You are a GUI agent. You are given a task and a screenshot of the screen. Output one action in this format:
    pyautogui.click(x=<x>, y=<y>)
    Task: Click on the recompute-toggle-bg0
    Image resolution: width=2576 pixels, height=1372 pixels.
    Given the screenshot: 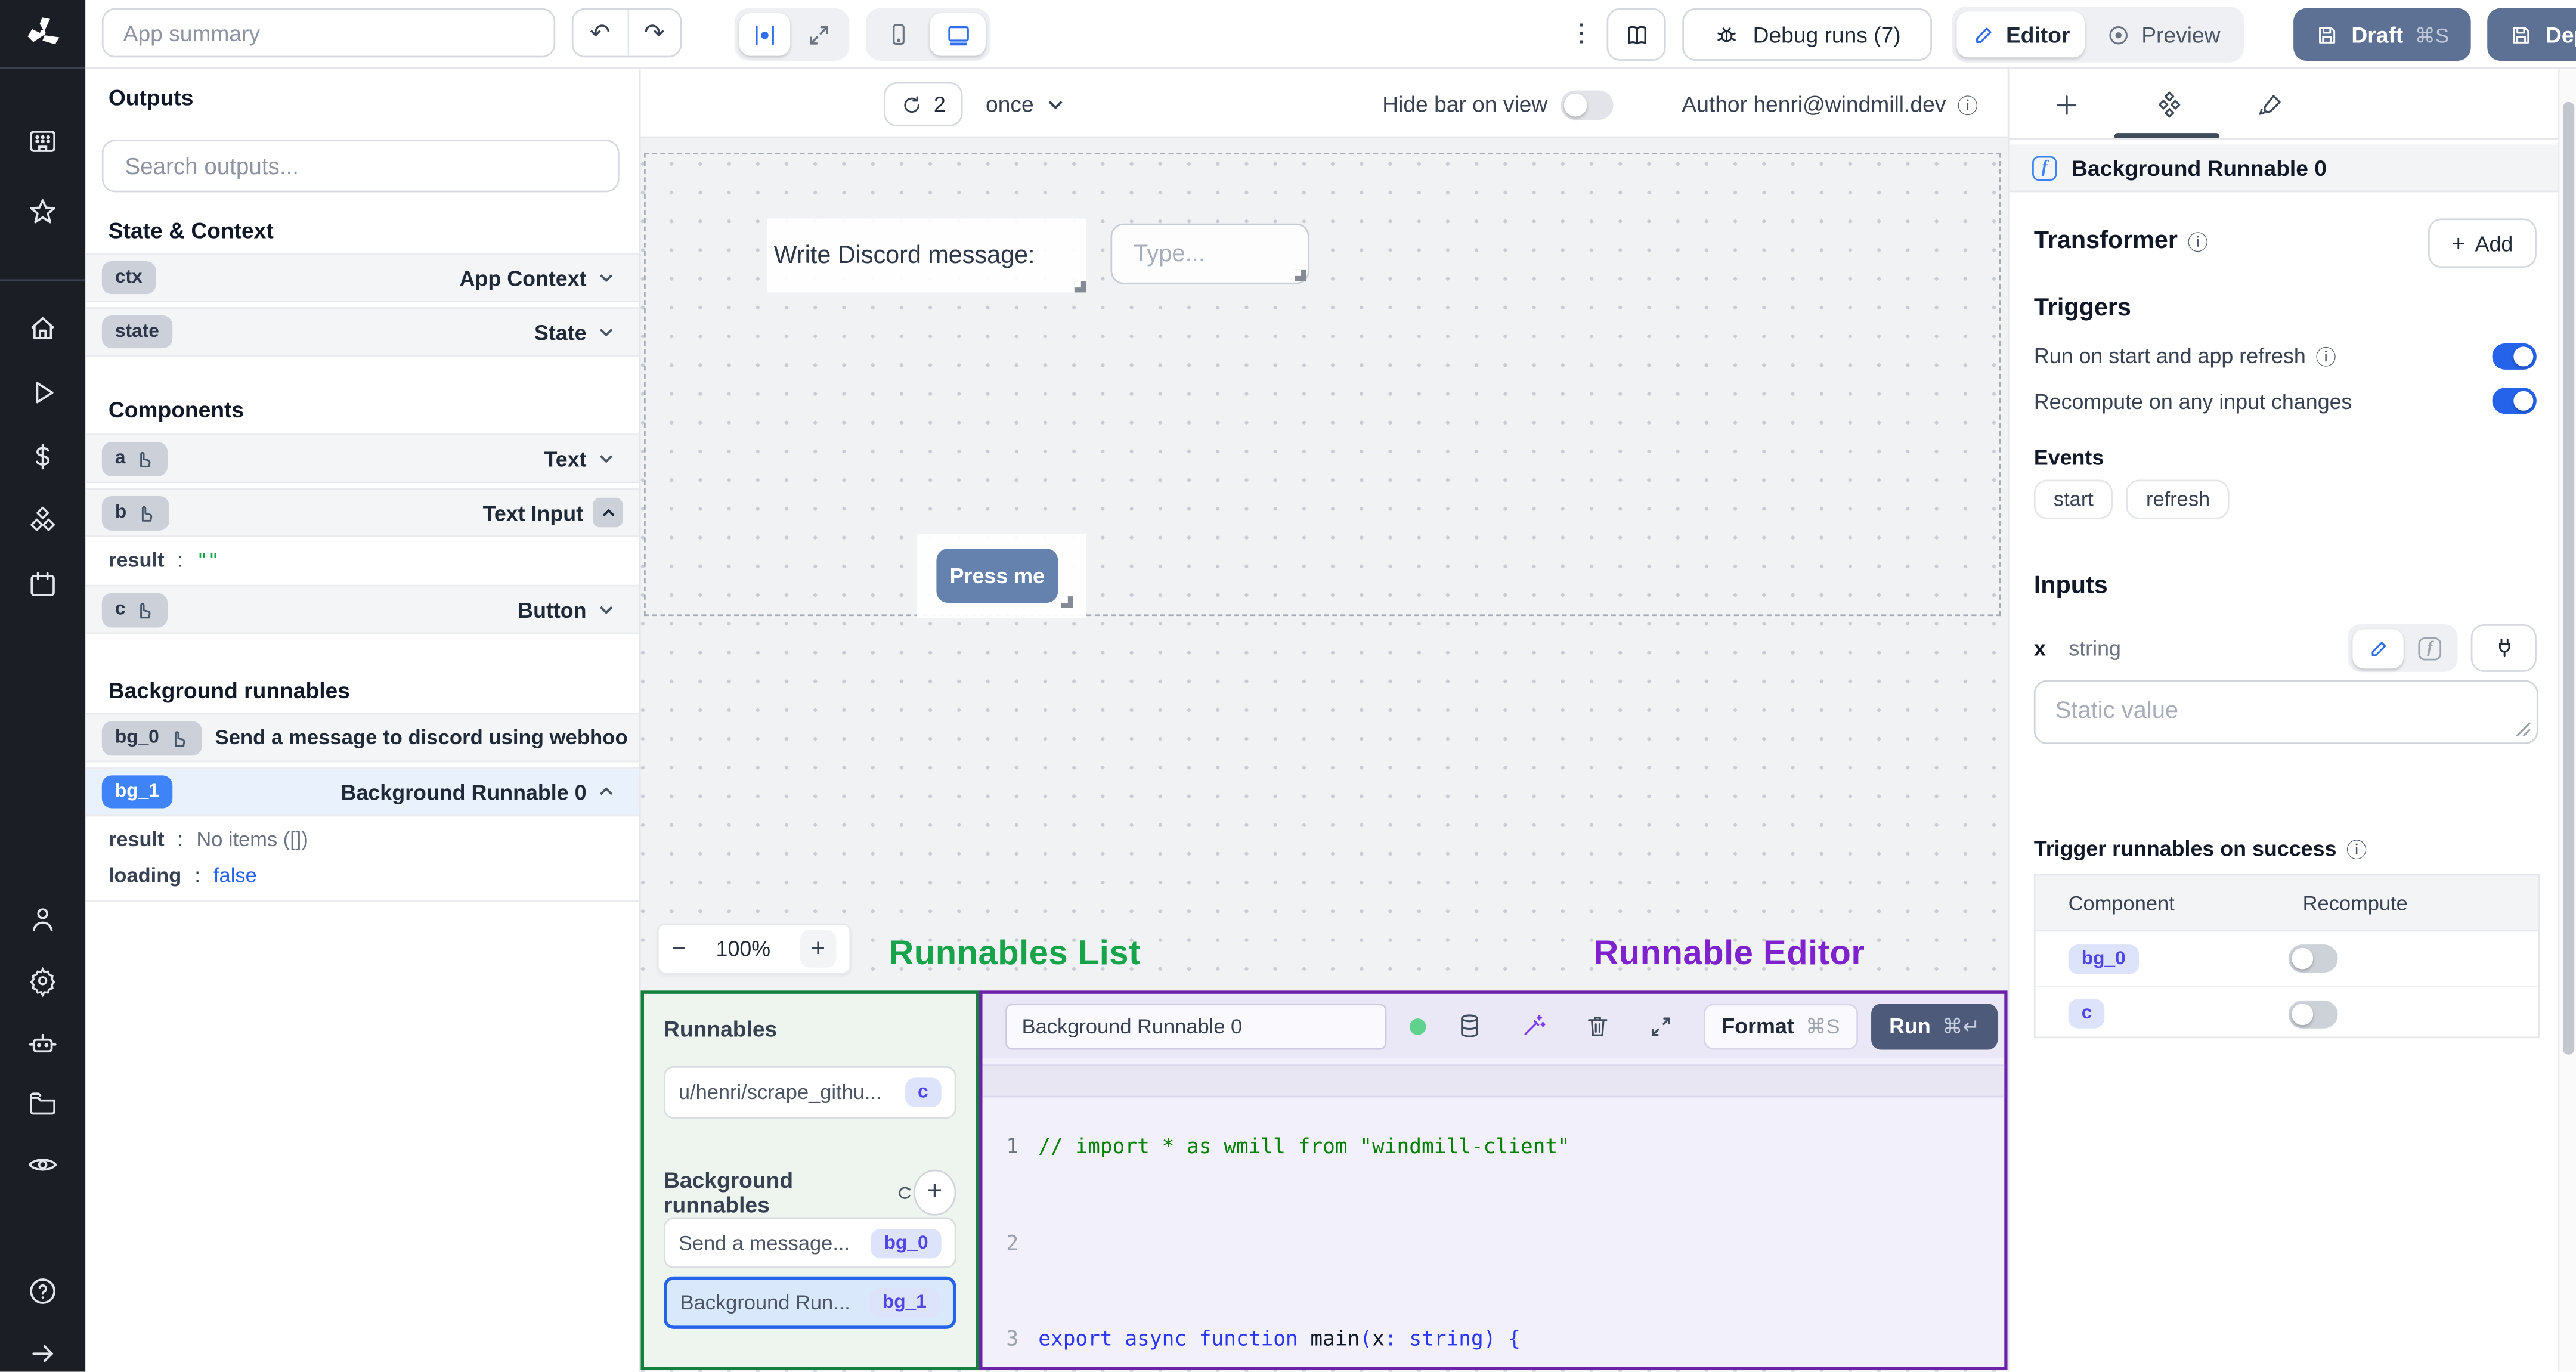 What is the action you would take?
    pyautogui.click(x=2313, y=958)
    